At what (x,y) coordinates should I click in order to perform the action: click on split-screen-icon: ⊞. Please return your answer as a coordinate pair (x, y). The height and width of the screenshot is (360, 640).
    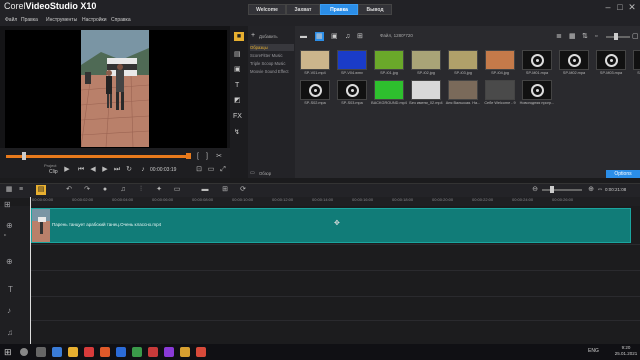
    Looking at the image, I should click on (225, 190).